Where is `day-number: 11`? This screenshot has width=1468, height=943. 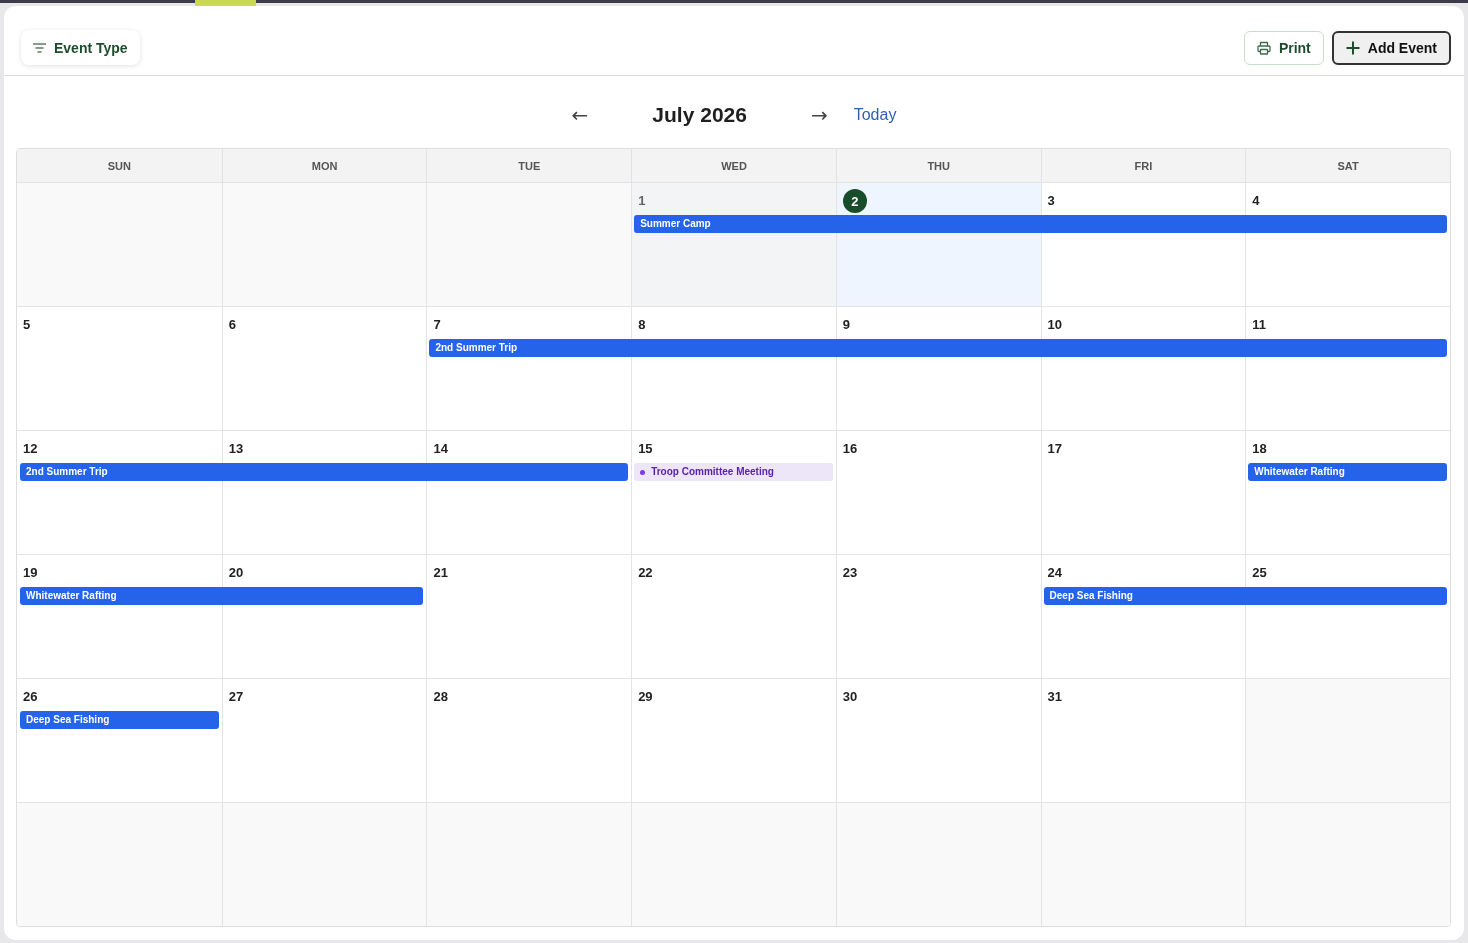 day-number: 11 is located at coordinates (1259, 325).